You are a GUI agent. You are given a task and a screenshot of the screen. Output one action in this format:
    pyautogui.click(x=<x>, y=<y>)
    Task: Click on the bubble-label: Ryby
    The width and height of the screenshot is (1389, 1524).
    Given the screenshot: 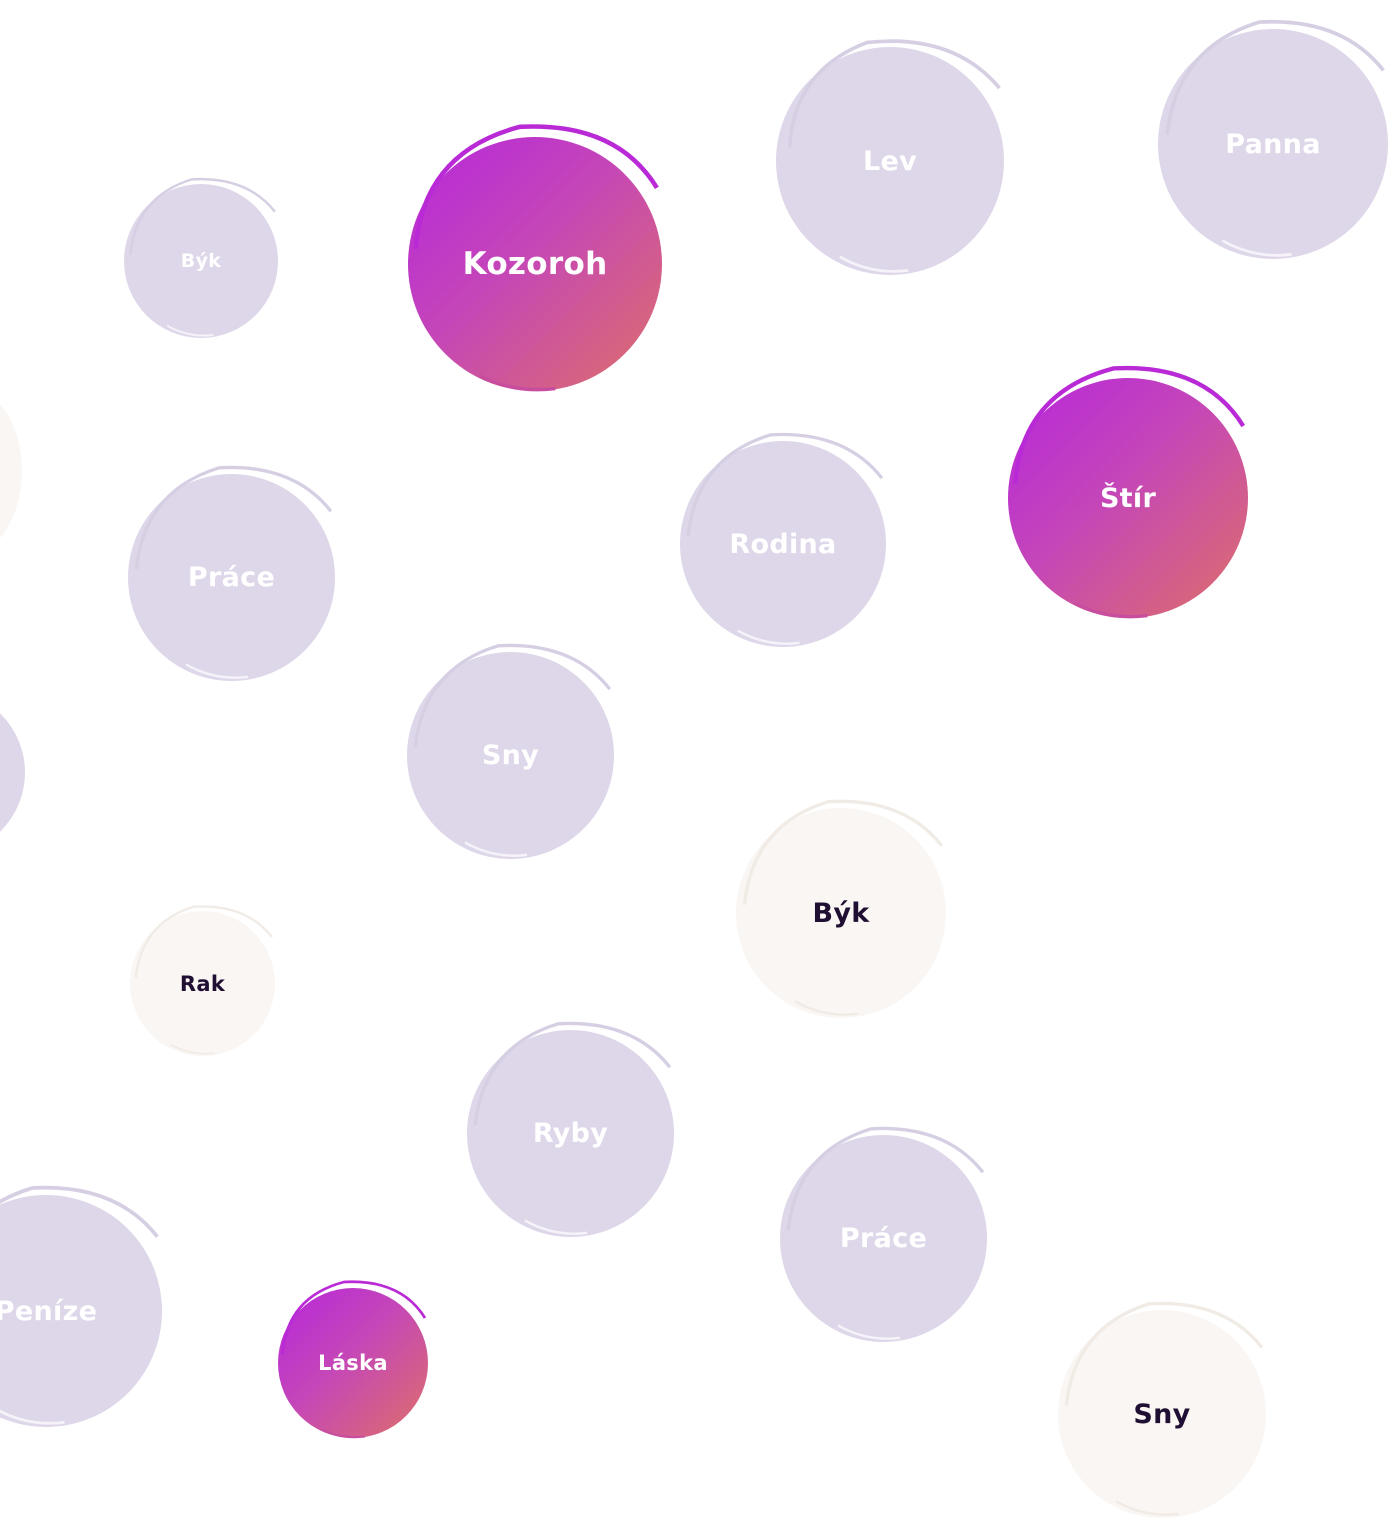 What is the action you would take?
    pyautogui.click(x=570, y=1133)
    